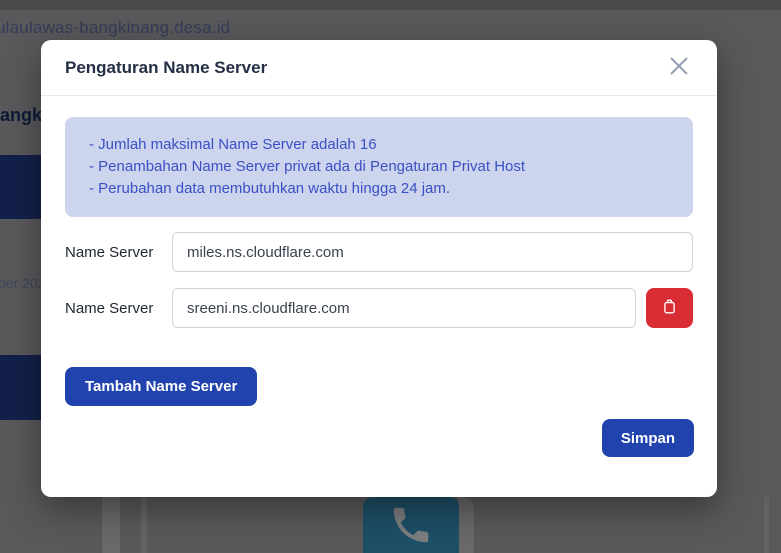  I want to click on background-top-bar, so click(390, 5).